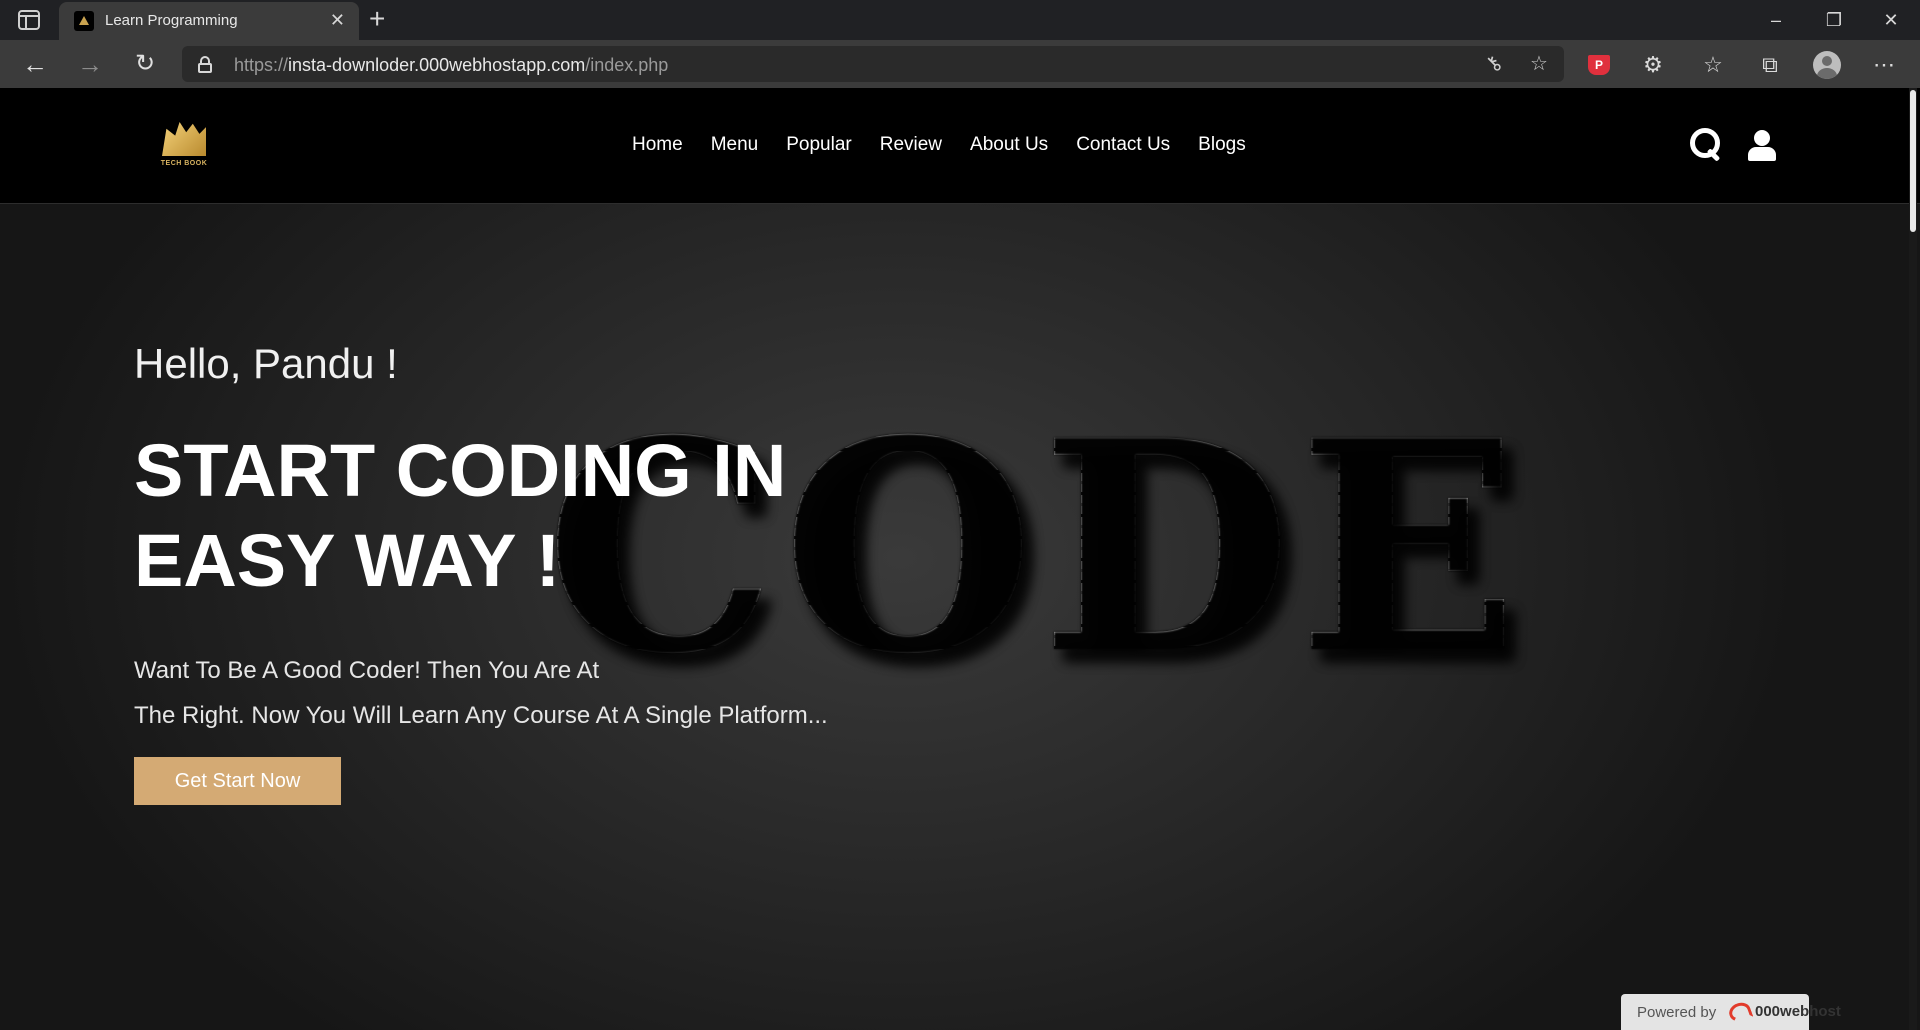 This screenshot has height=1030, width=1920. Describe the element at coordinates (1009, 145) in the screenshot. I see `nav-link-about-us: About Us` at that location.